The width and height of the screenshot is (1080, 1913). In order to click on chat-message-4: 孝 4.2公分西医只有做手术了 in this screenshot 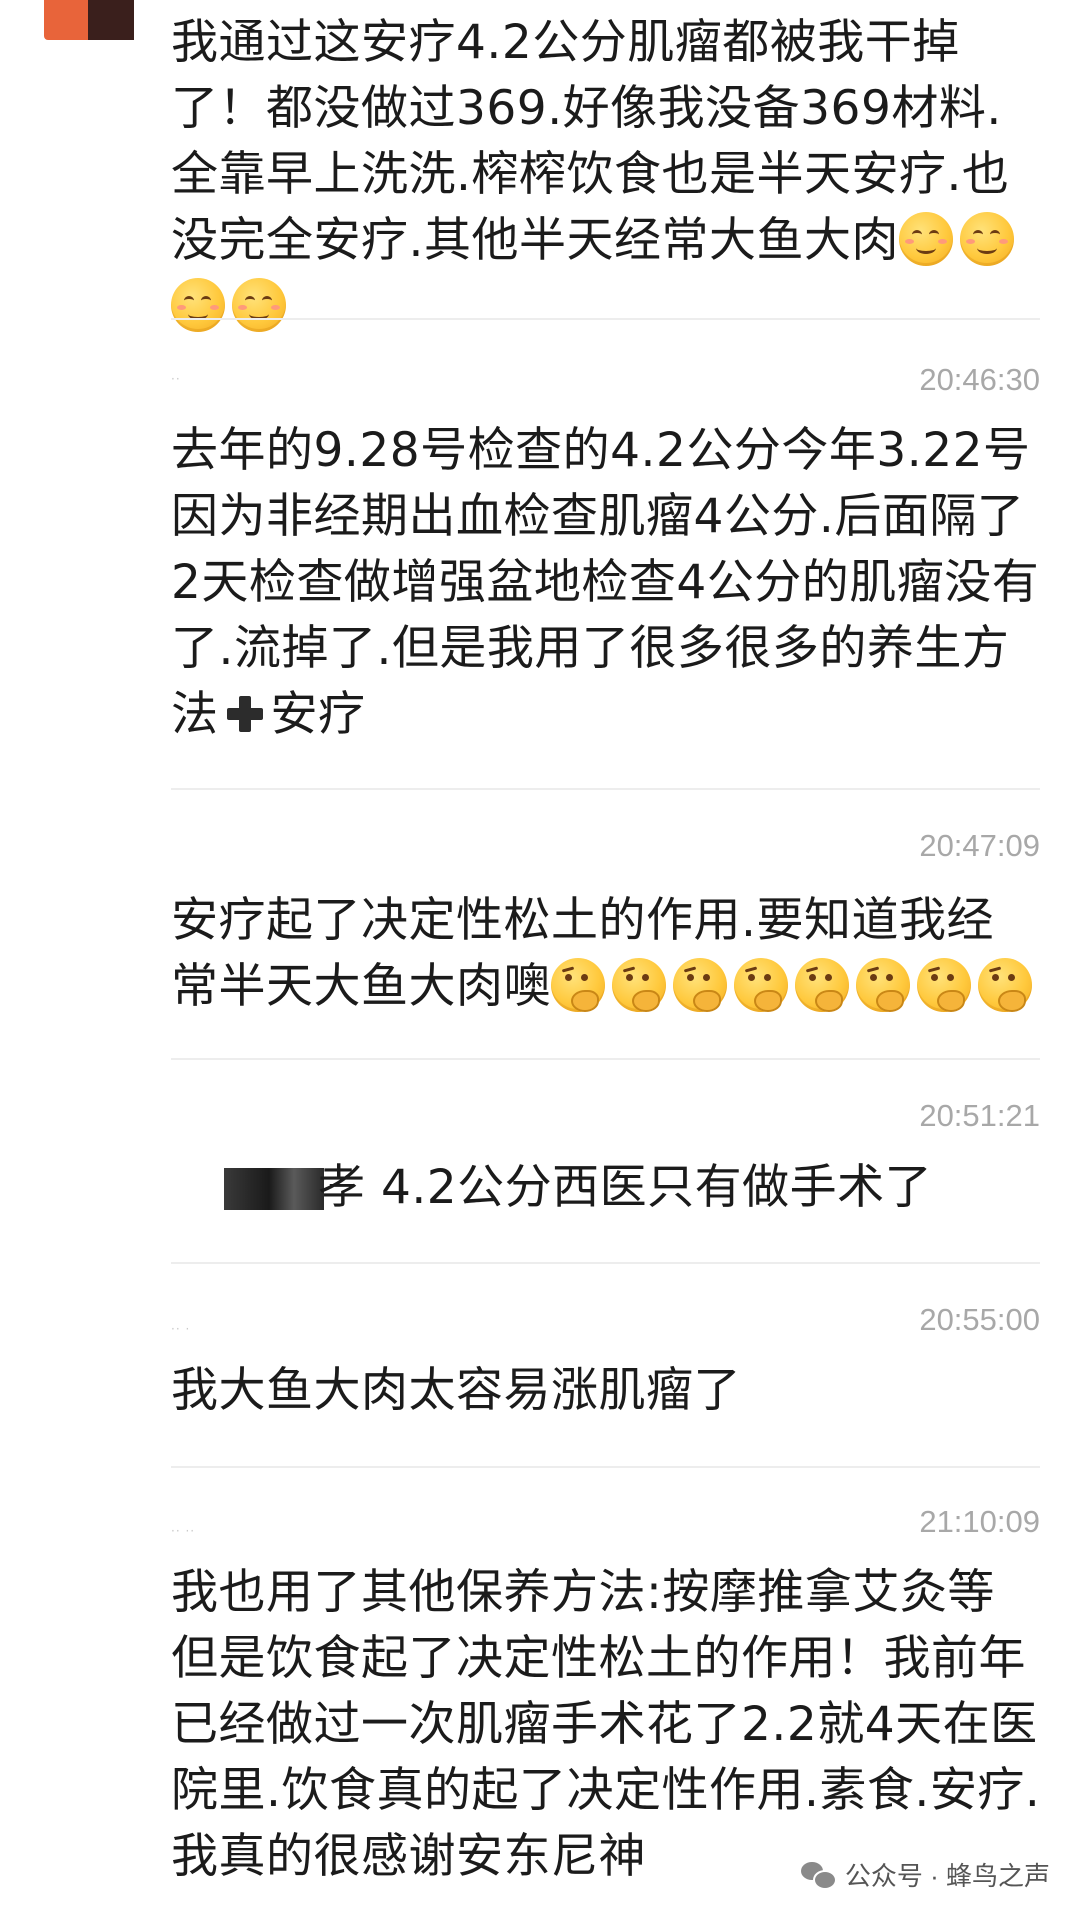, I will do `click(688, 1188)`.